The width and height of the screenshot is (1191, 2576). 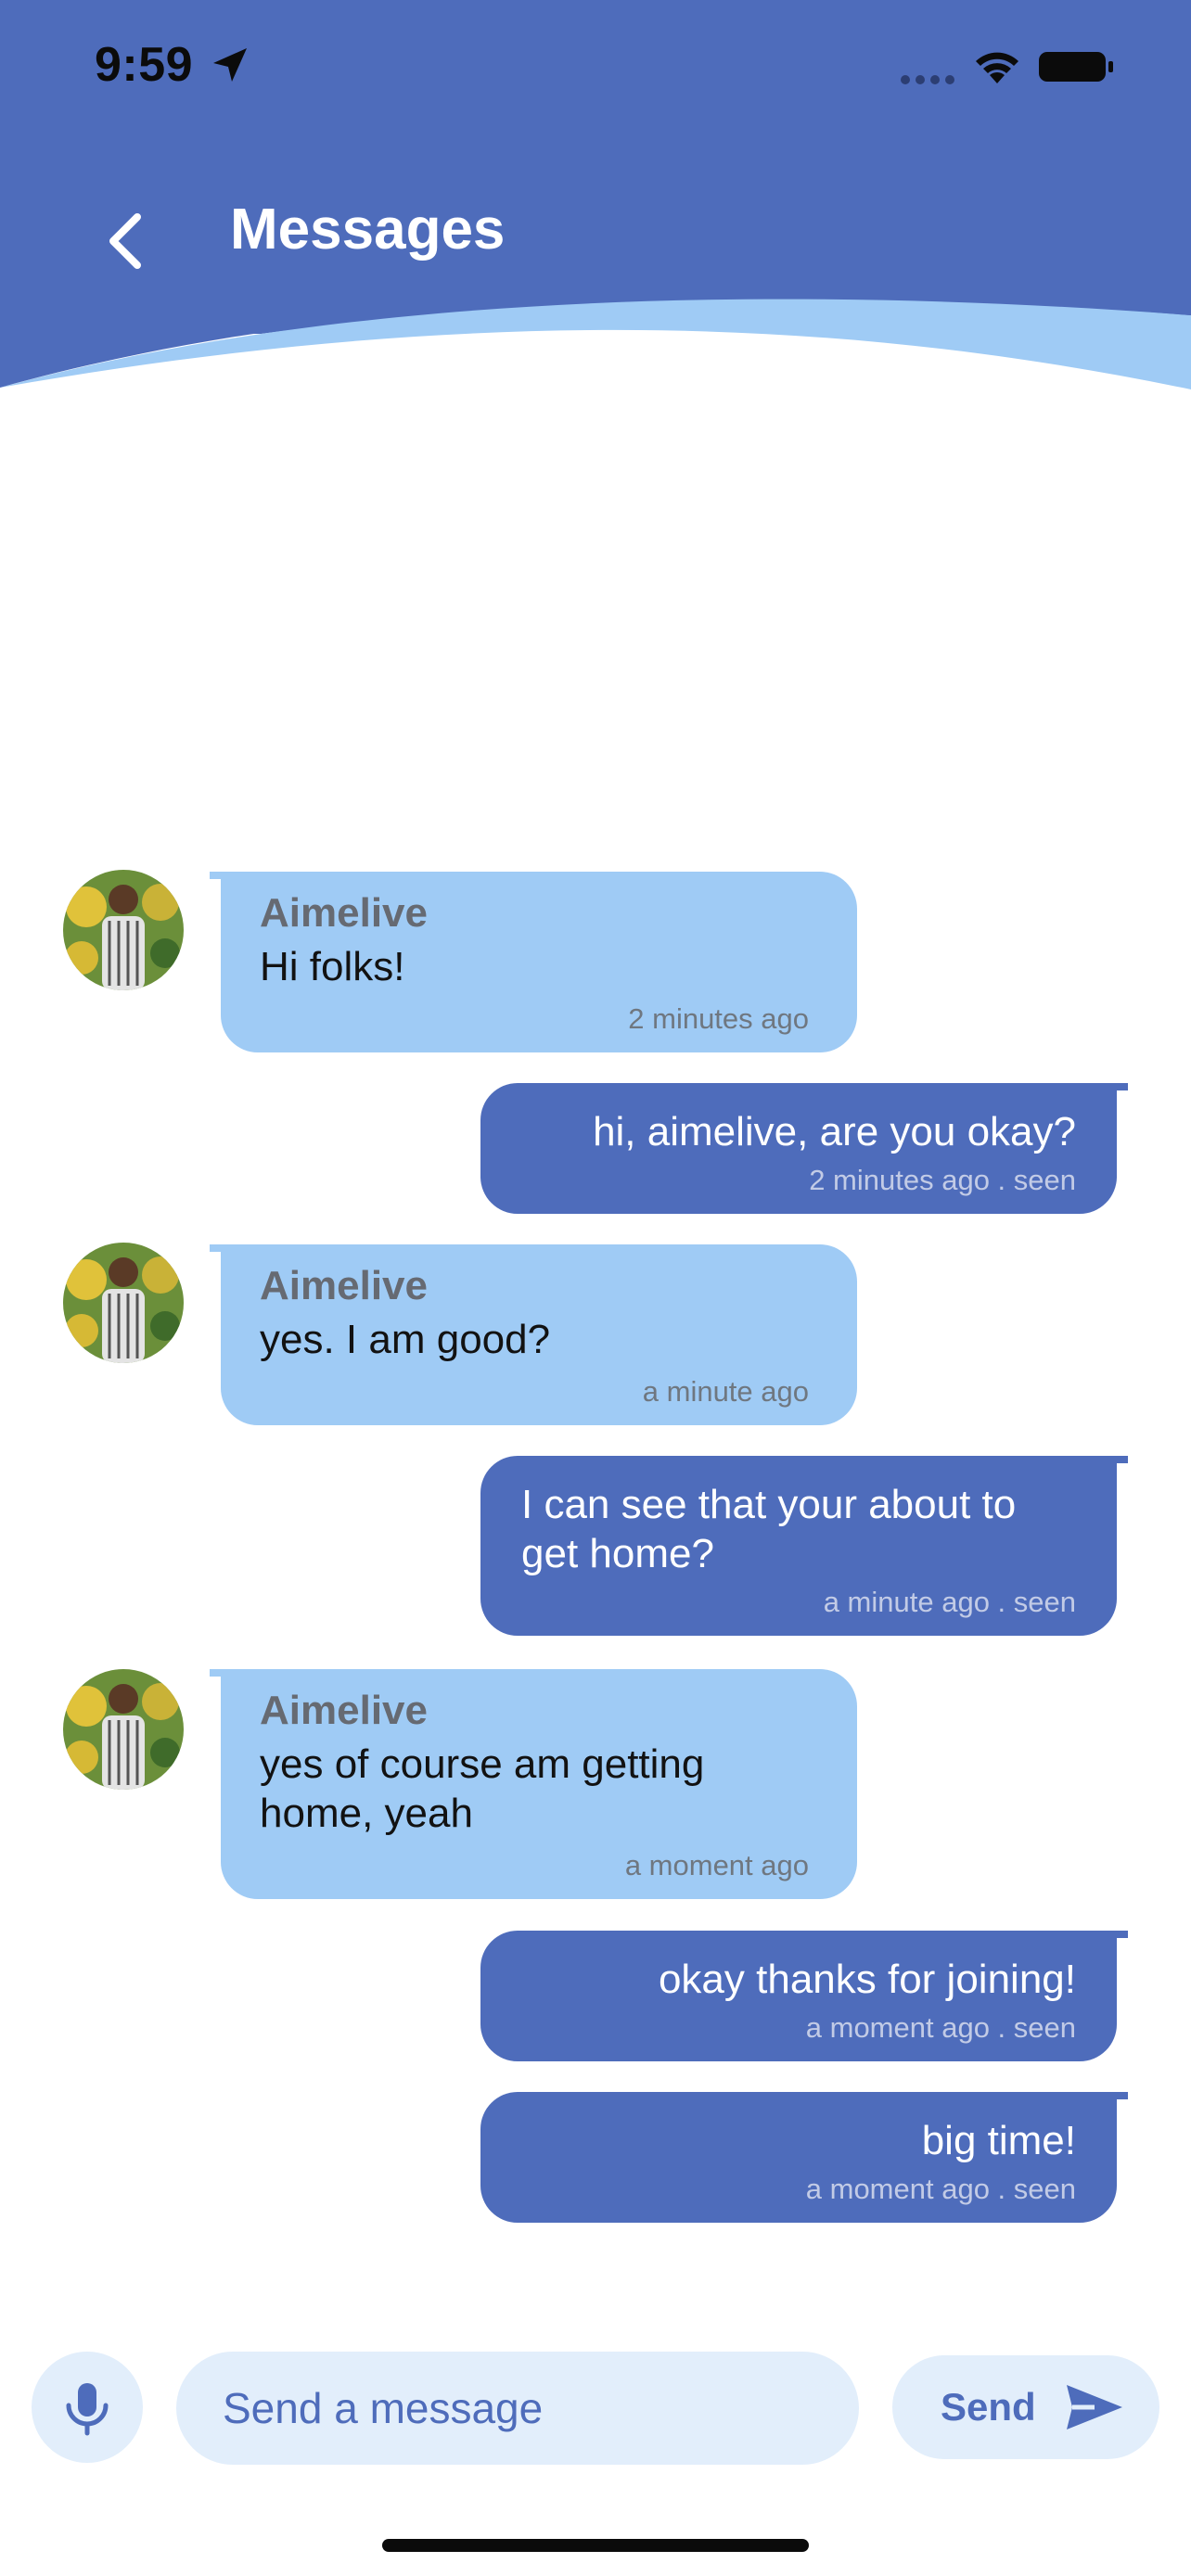 What do you see at coordinates (716, 1865) in the screenshot?
I see `message-timestamp: a moment ago` at bounding box center [716, 1865].